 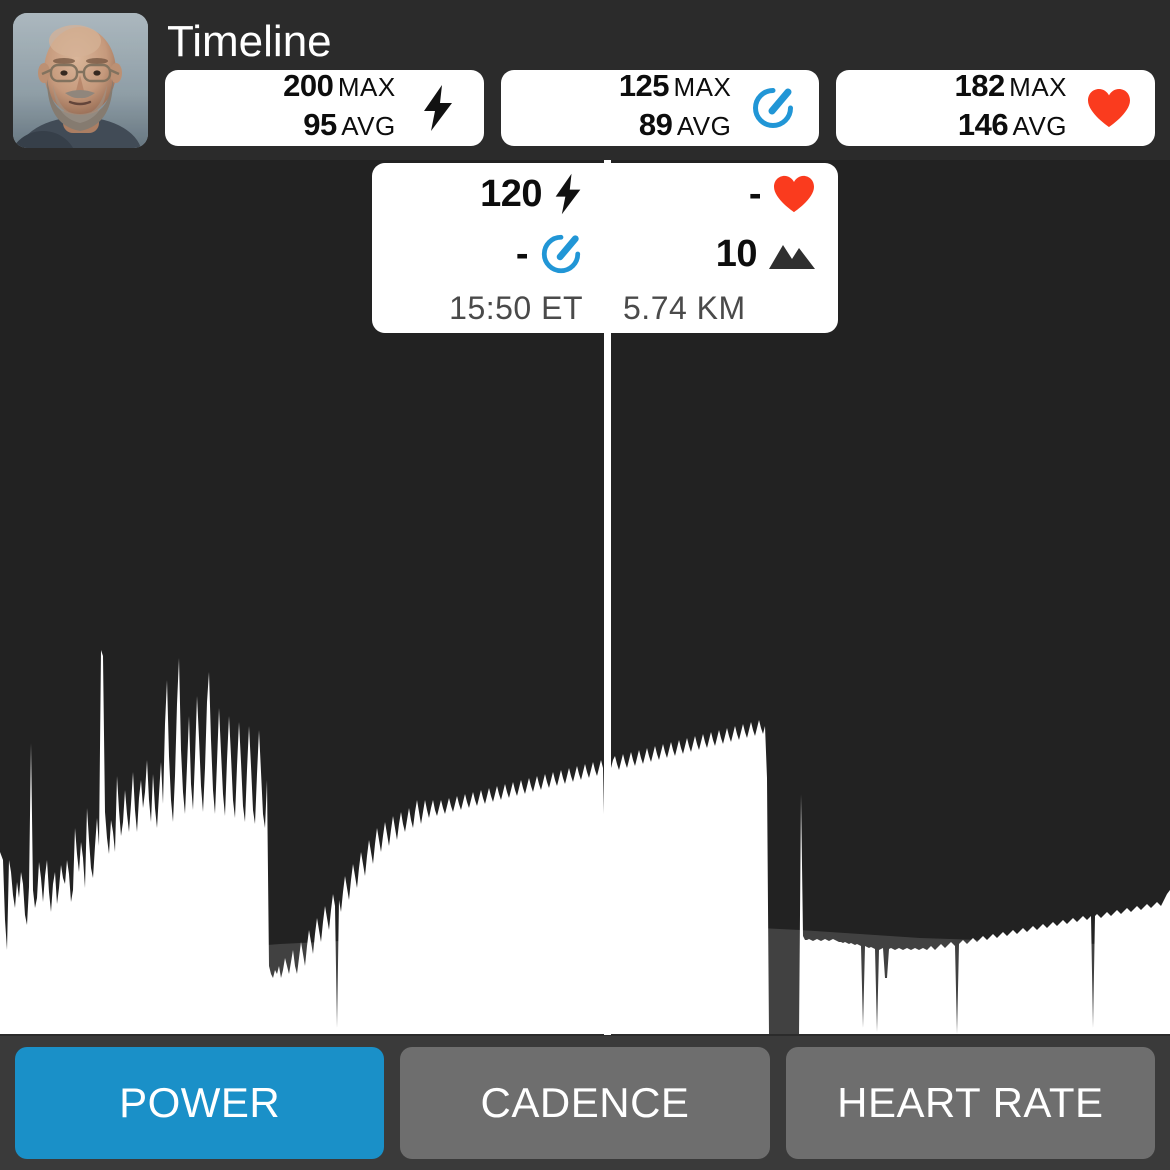 I want to click on tooltip-cadence-cell: -, so click(x=488, y=254).